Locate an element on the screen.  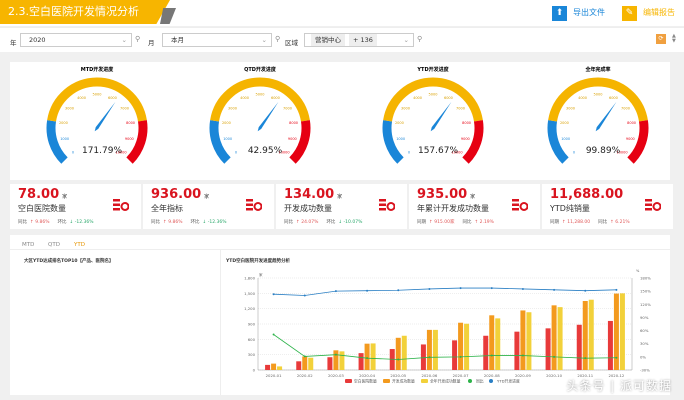
refresh-icon: ⟳ is located at coordinates (661, 39).